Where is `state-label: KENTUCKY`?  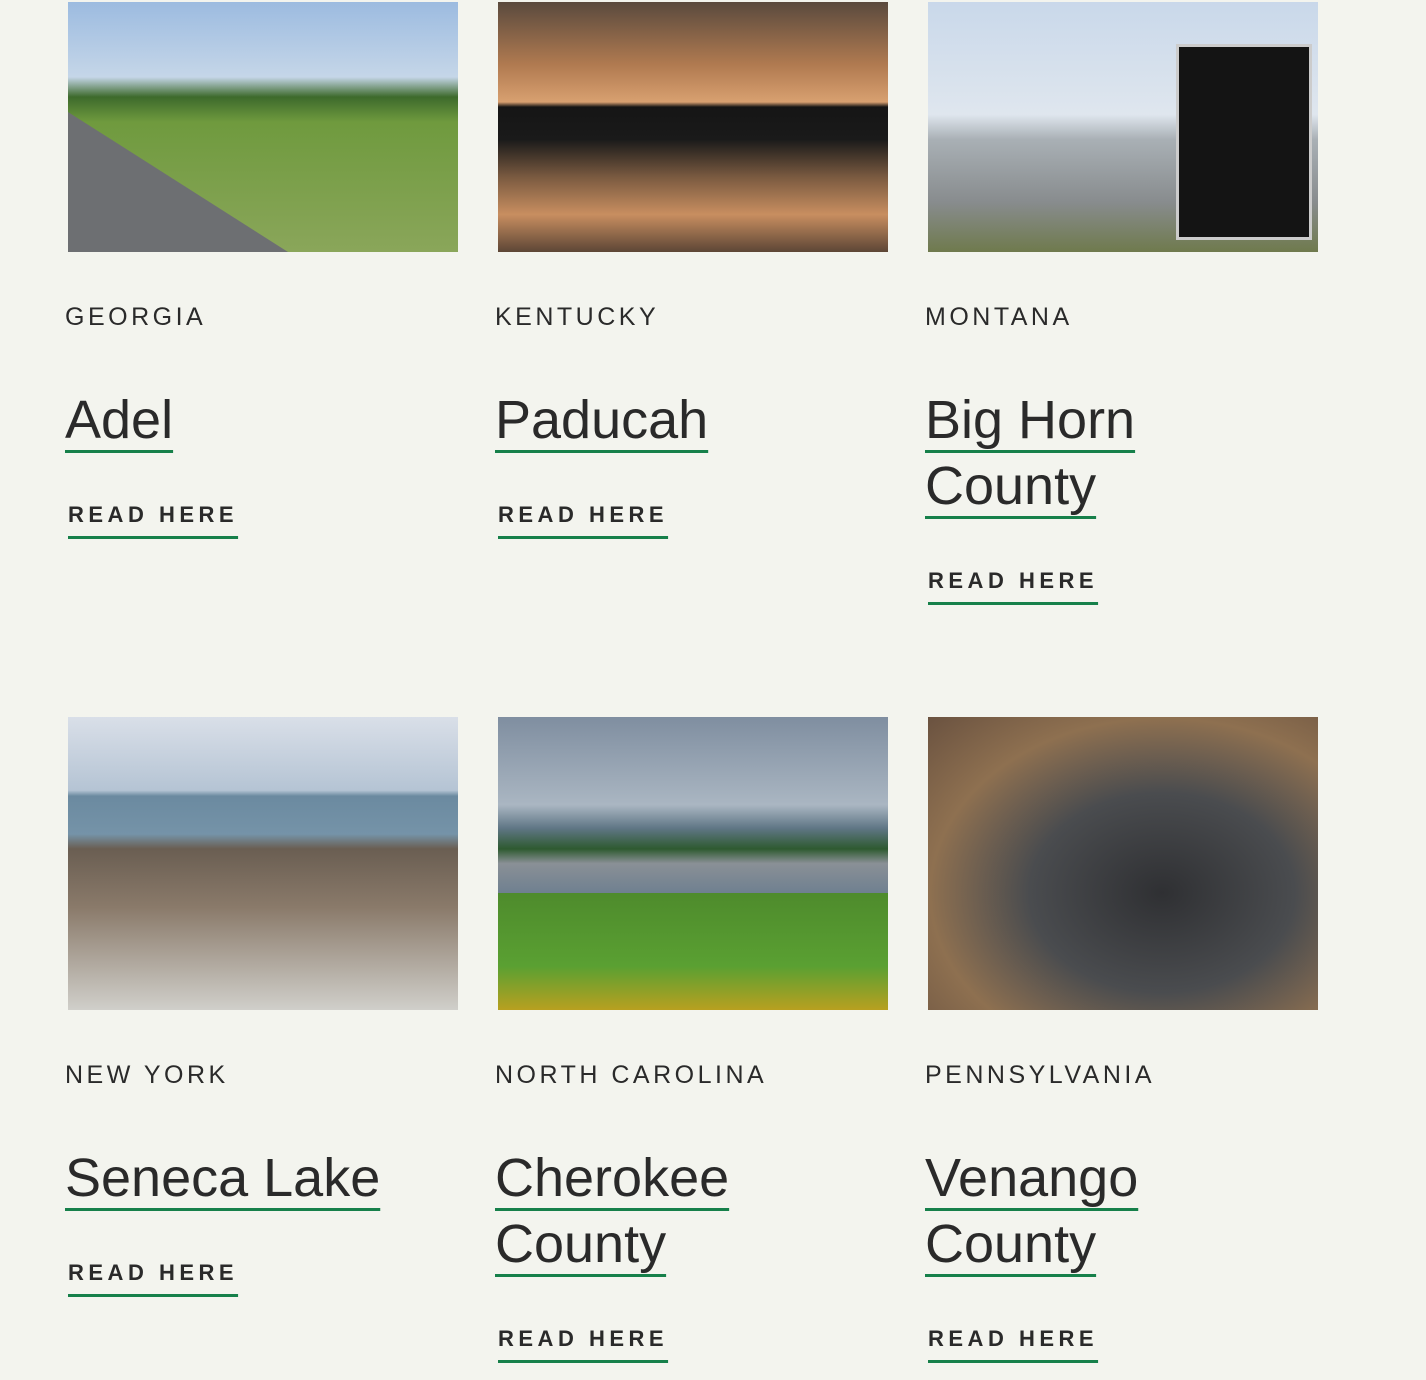 state-label: KENTUCKY is located at coordinates (577, 317).